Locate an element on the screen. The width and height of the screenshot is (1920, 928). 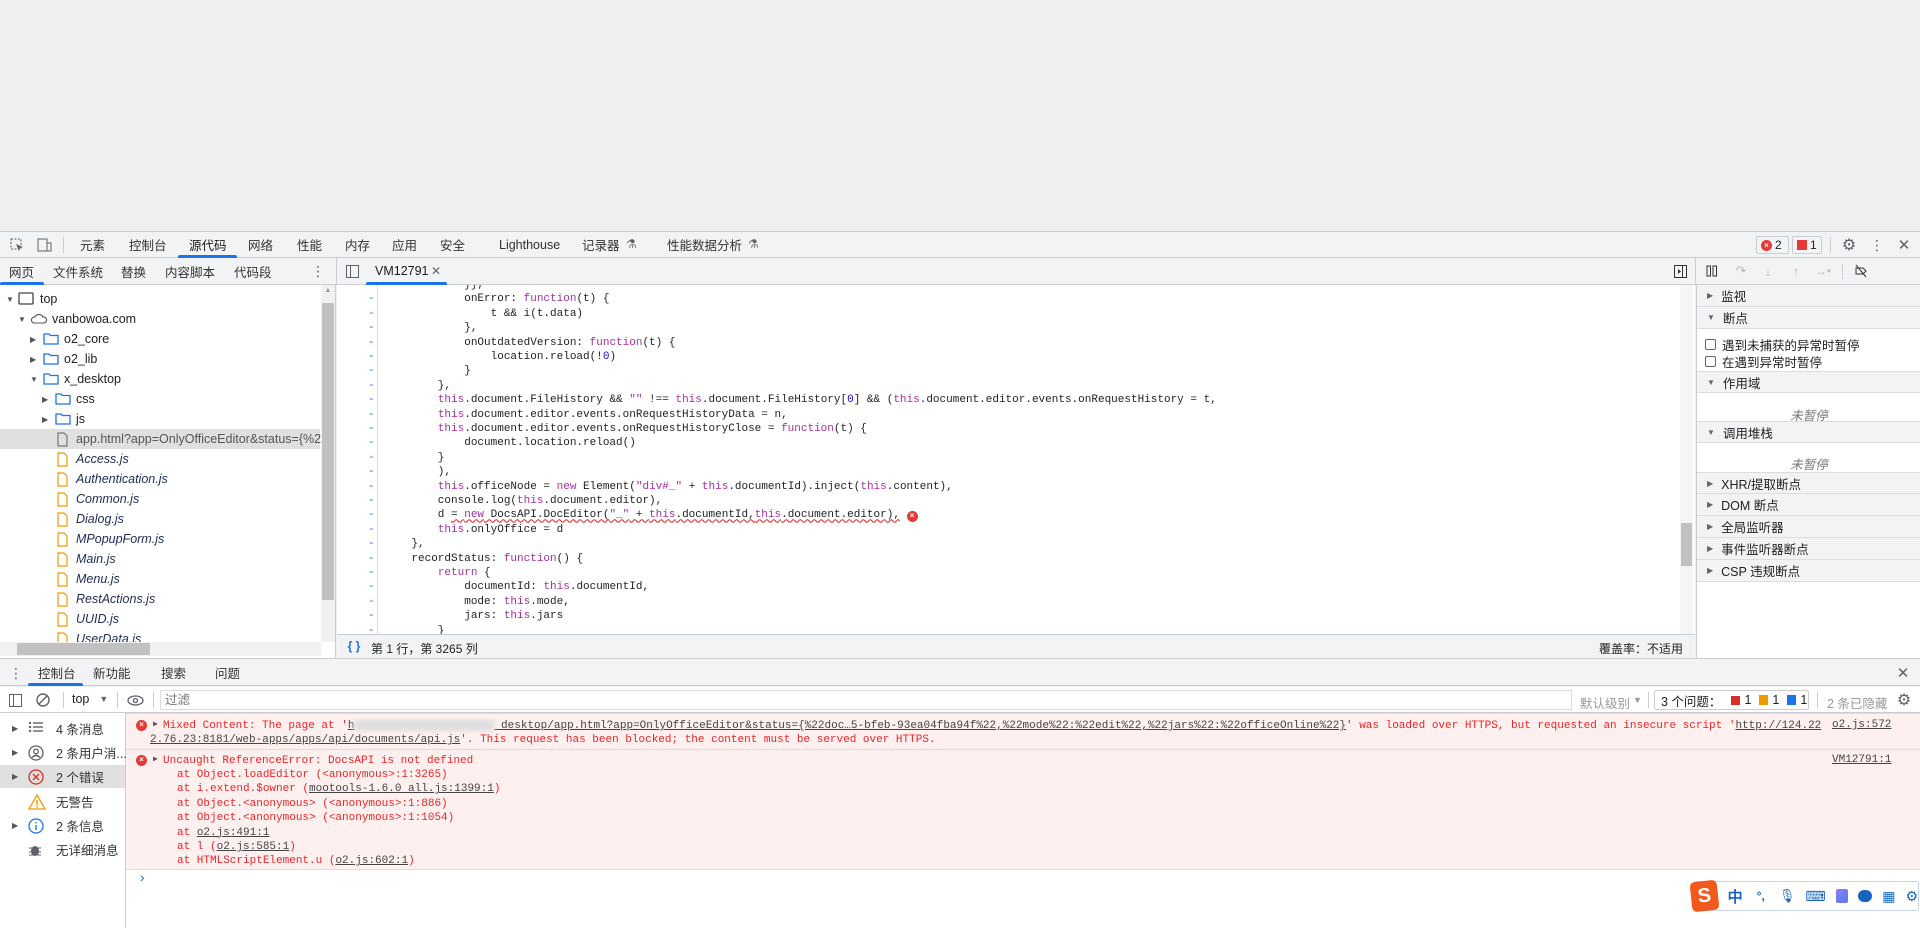
tree-item: ▶ js is located at coordinates (160, 419).